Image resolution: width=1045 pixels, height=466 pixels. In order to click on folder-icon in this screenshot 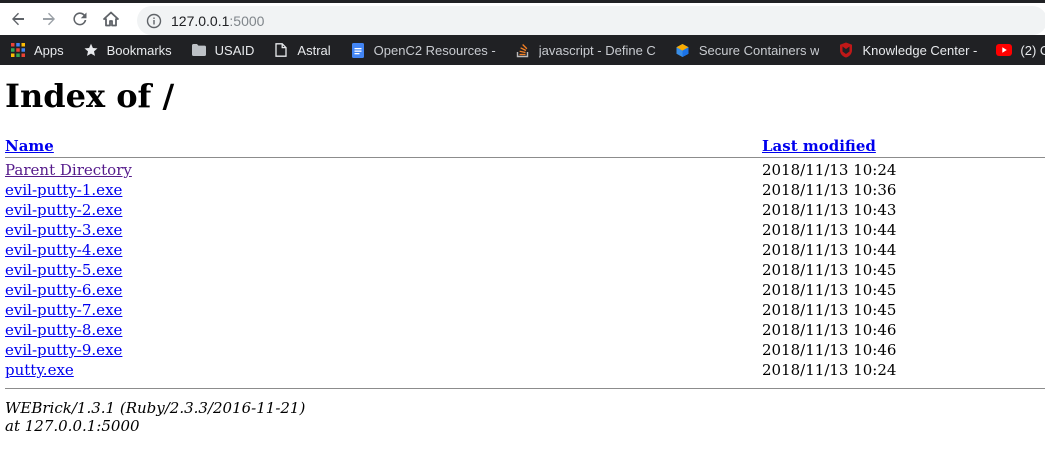, I will do `click(199, 50)`.